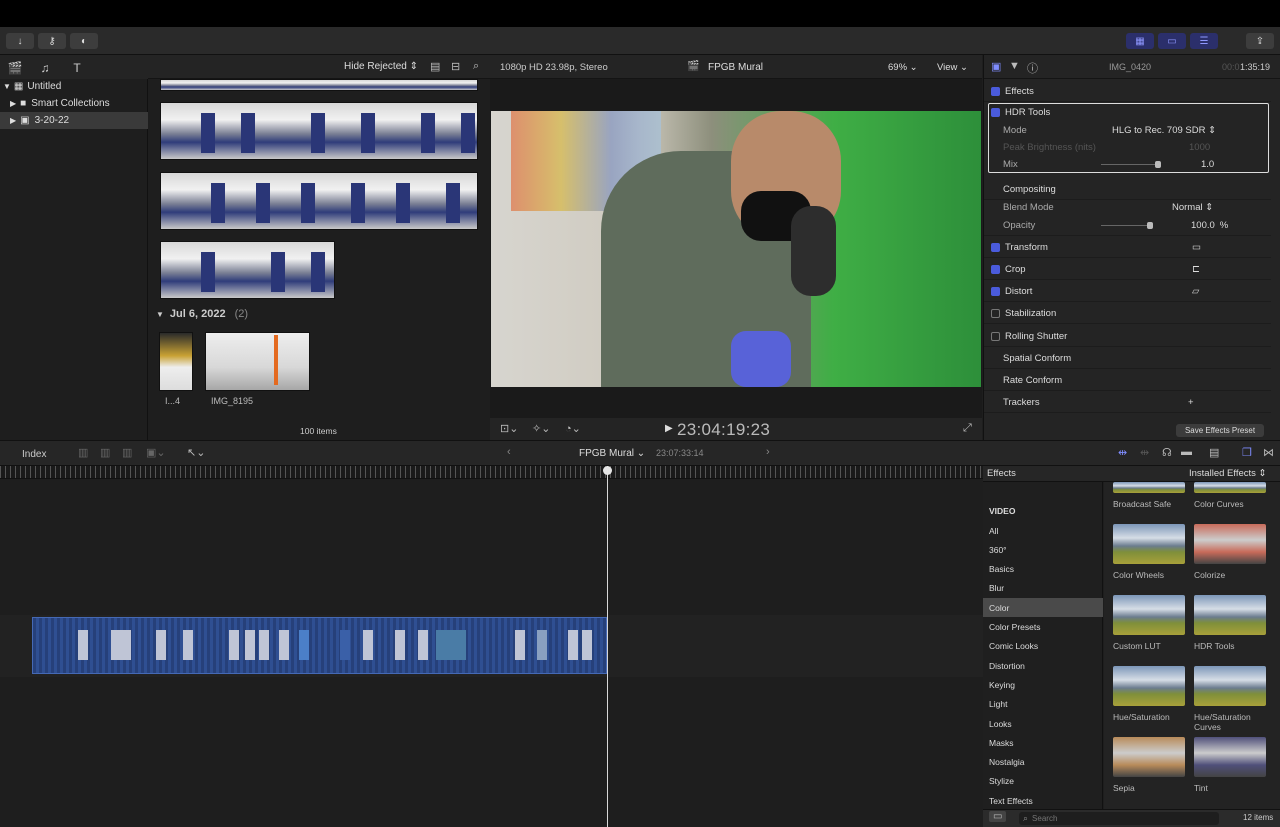 Image resolution: width=1280 pixels, height=827 pixels. Describe the element at coordinates (1172, 41) in the screenshot. I see `show-timeline-button: ▭` at that location.